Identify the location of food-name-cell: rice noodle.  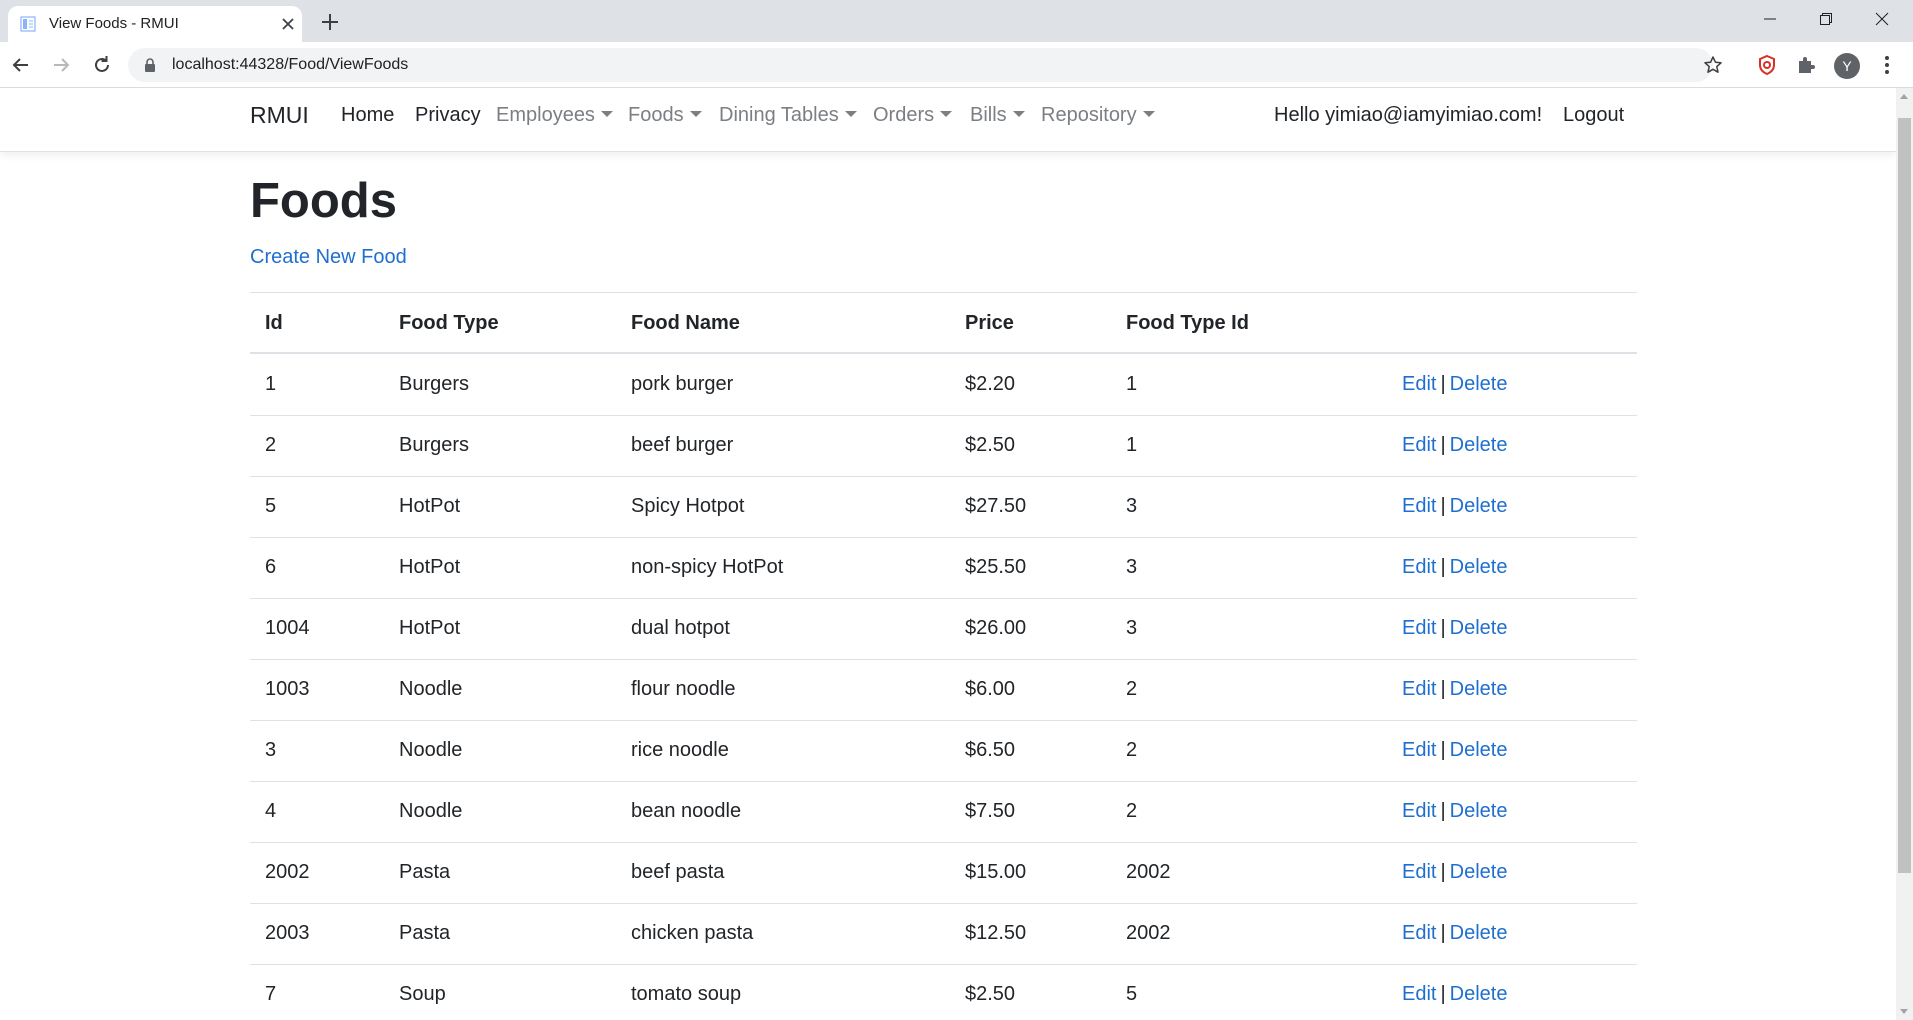
(680, 750).